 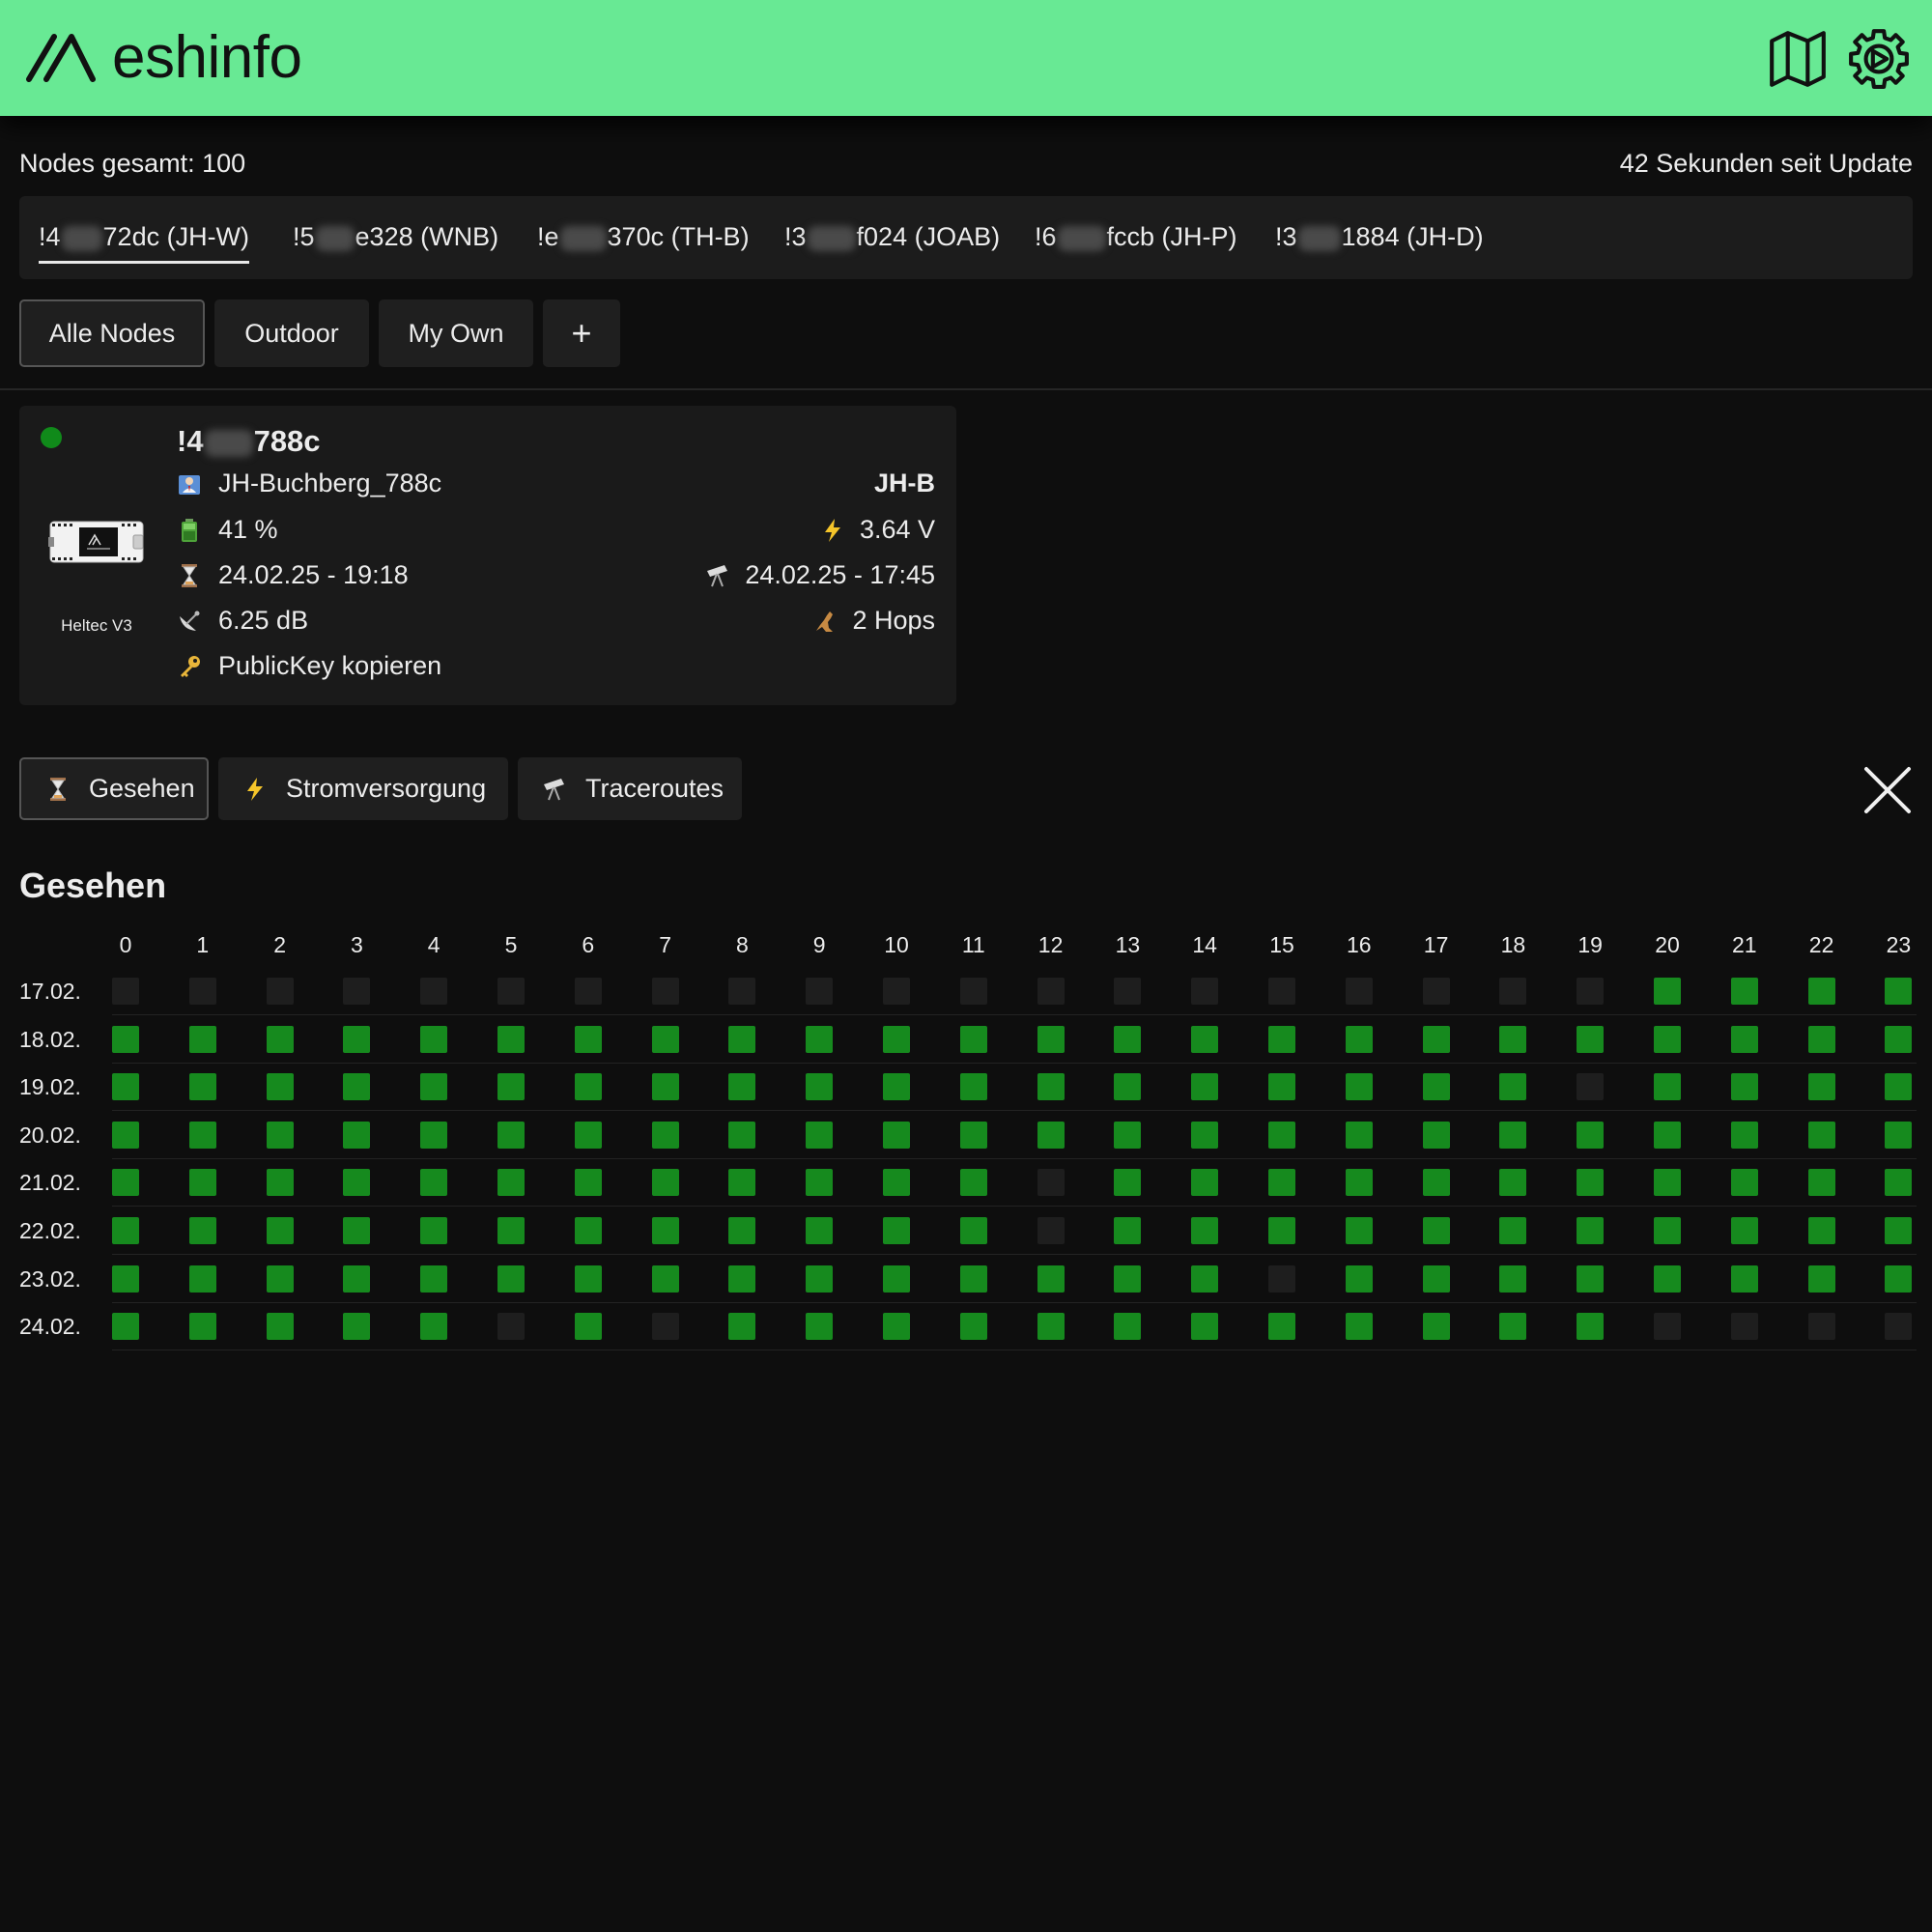 I want to click on section-divider, so click(x=966, y=389).